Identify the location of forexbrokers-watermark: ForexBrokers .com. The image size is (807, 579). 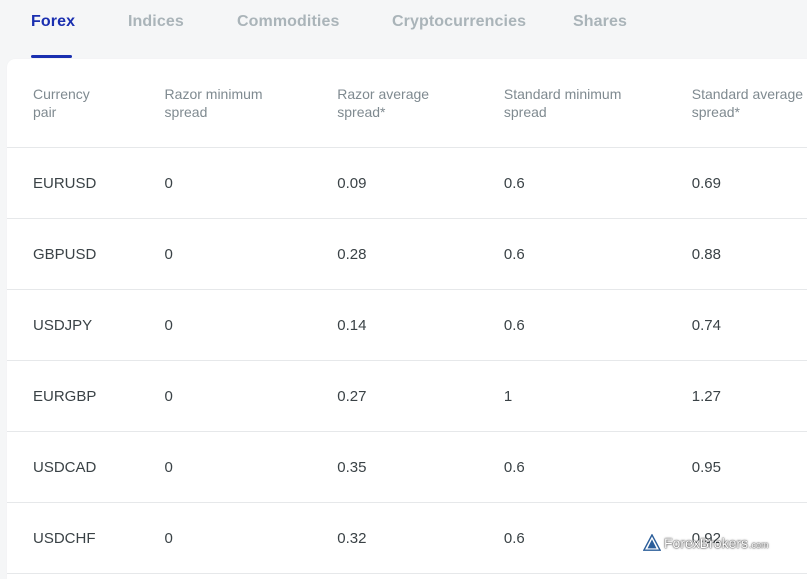
(706, 543).